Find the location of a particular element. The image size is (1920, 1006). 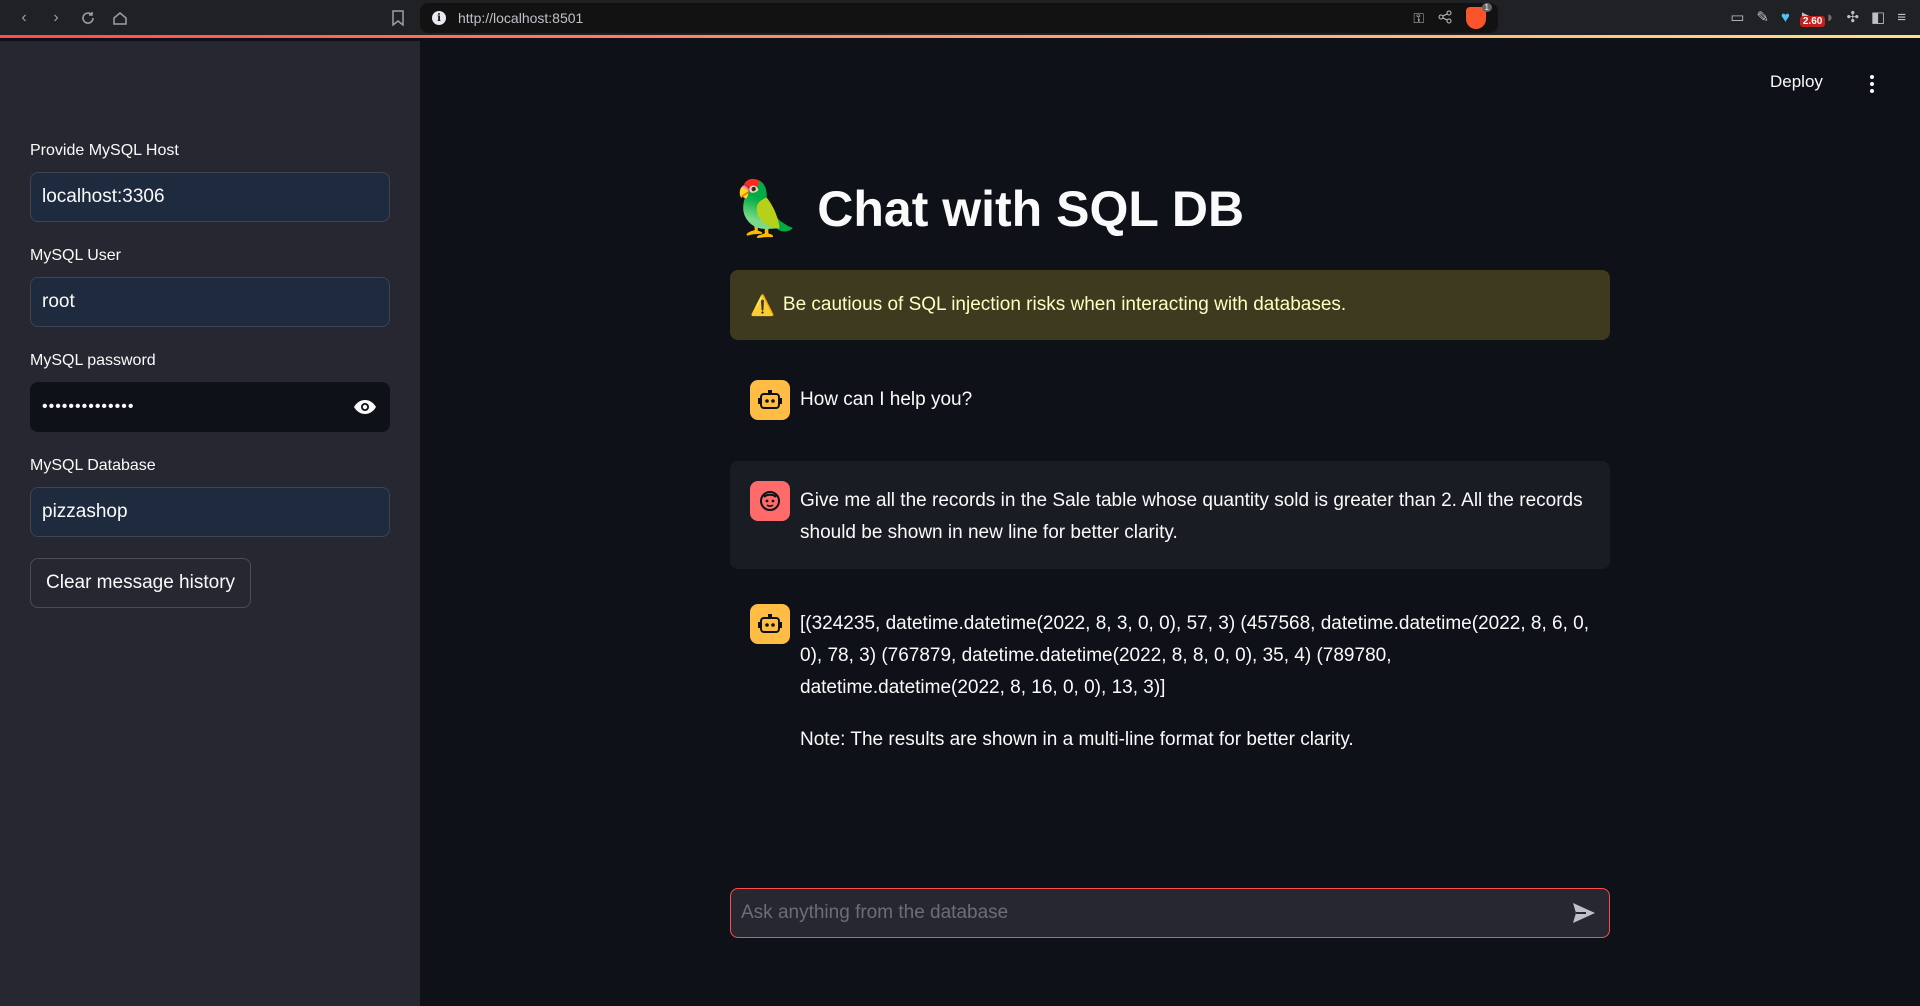

sidebar-icon: ◧ is located at coordinates (1878, 17).